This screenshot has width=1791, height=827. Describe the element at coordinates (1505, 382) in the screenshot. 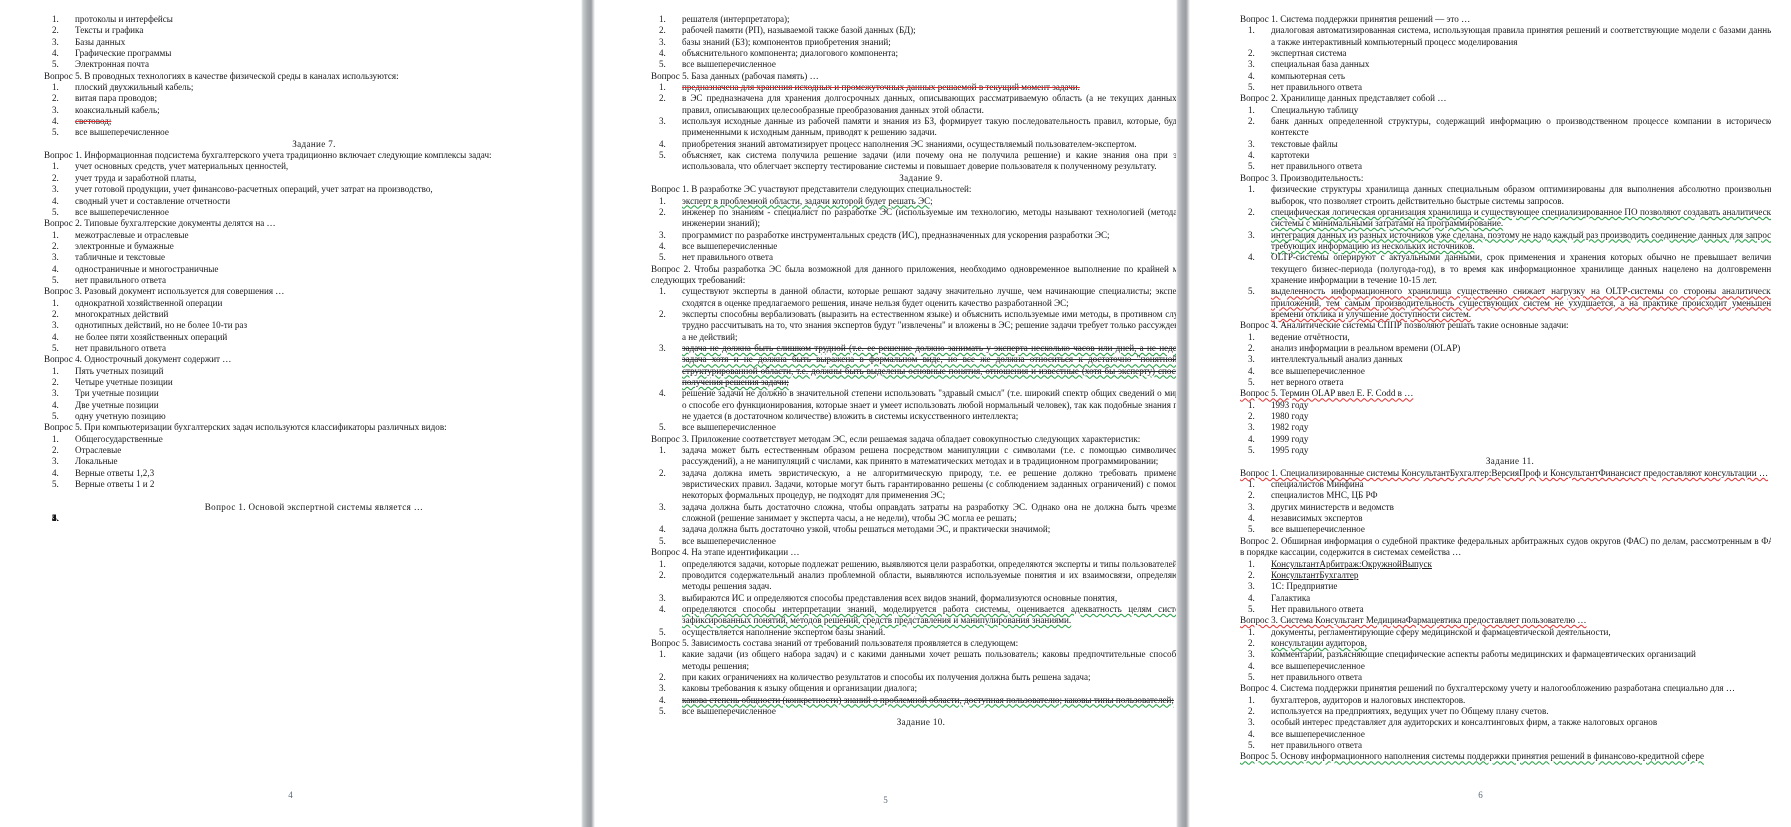

I see `list-item: 5. нет верного ответа` at that location.